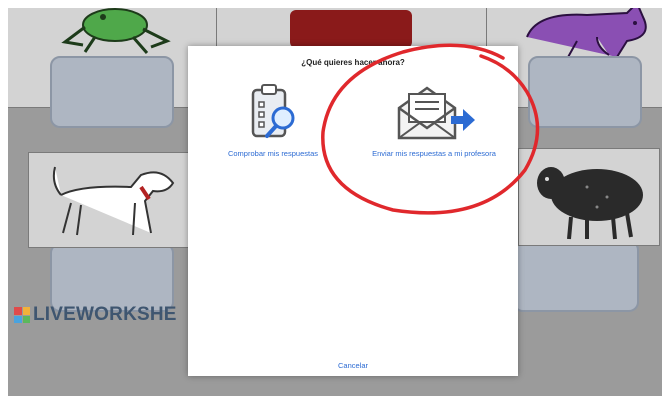 The width and height of the screenshot is (670, 407). I want to click on dialog-title: ¿Qué quieres hacer ahora?, so click(353, 62).